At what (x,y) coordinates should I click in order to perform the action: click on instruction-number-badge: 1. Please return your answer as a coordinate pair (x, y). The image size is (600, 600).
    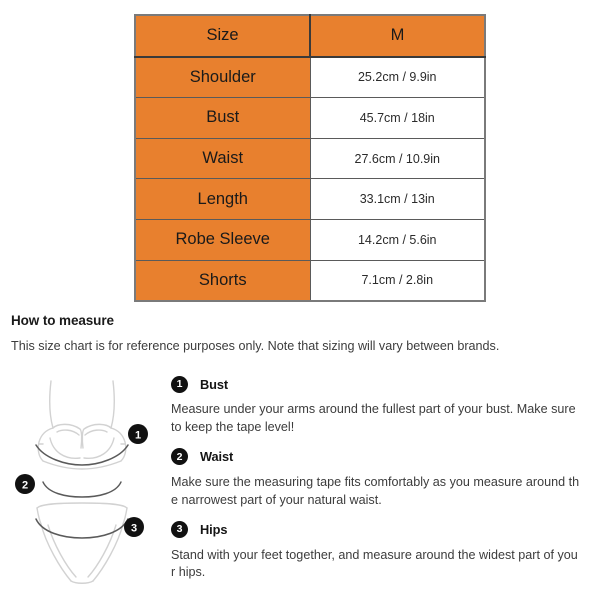
    Looking at the image, I should click on (179, 384).